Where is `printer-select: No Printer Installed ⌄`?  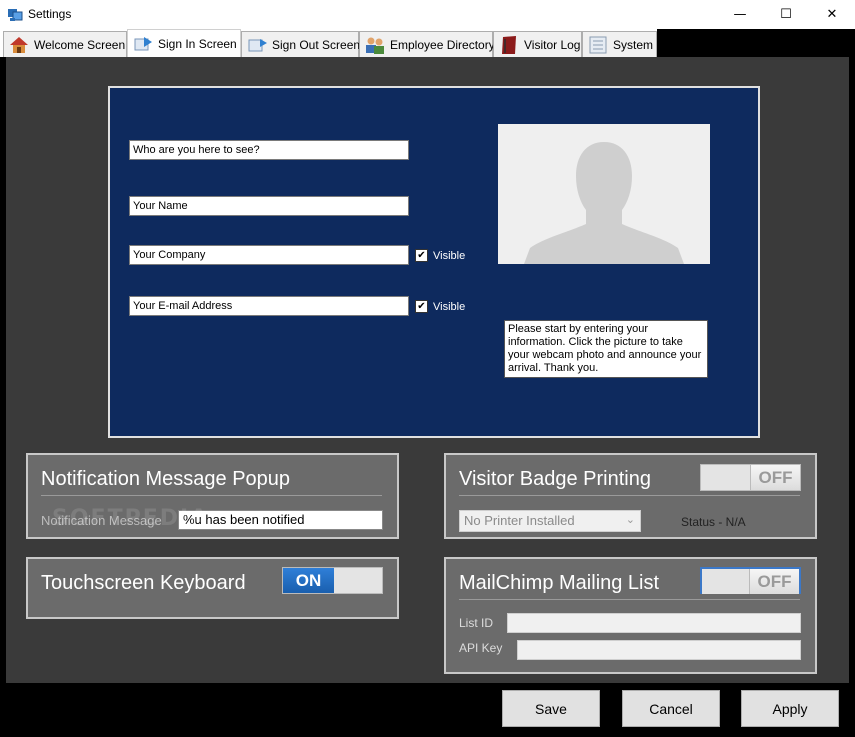 printer-select: No Printer Installed ⌄ is located at coordinates (550, 521).